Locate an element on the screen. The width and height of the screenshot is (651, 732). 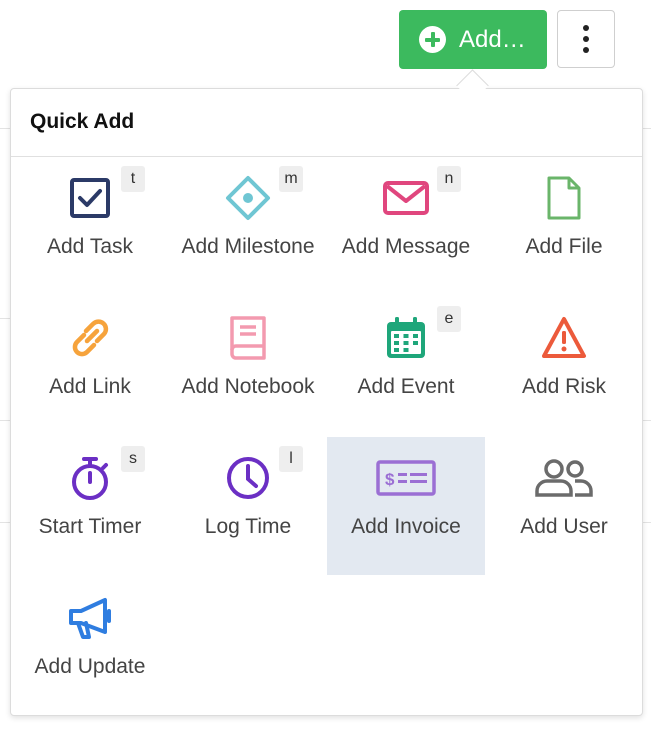
notebook-icon is located at coordinates (248, 338).